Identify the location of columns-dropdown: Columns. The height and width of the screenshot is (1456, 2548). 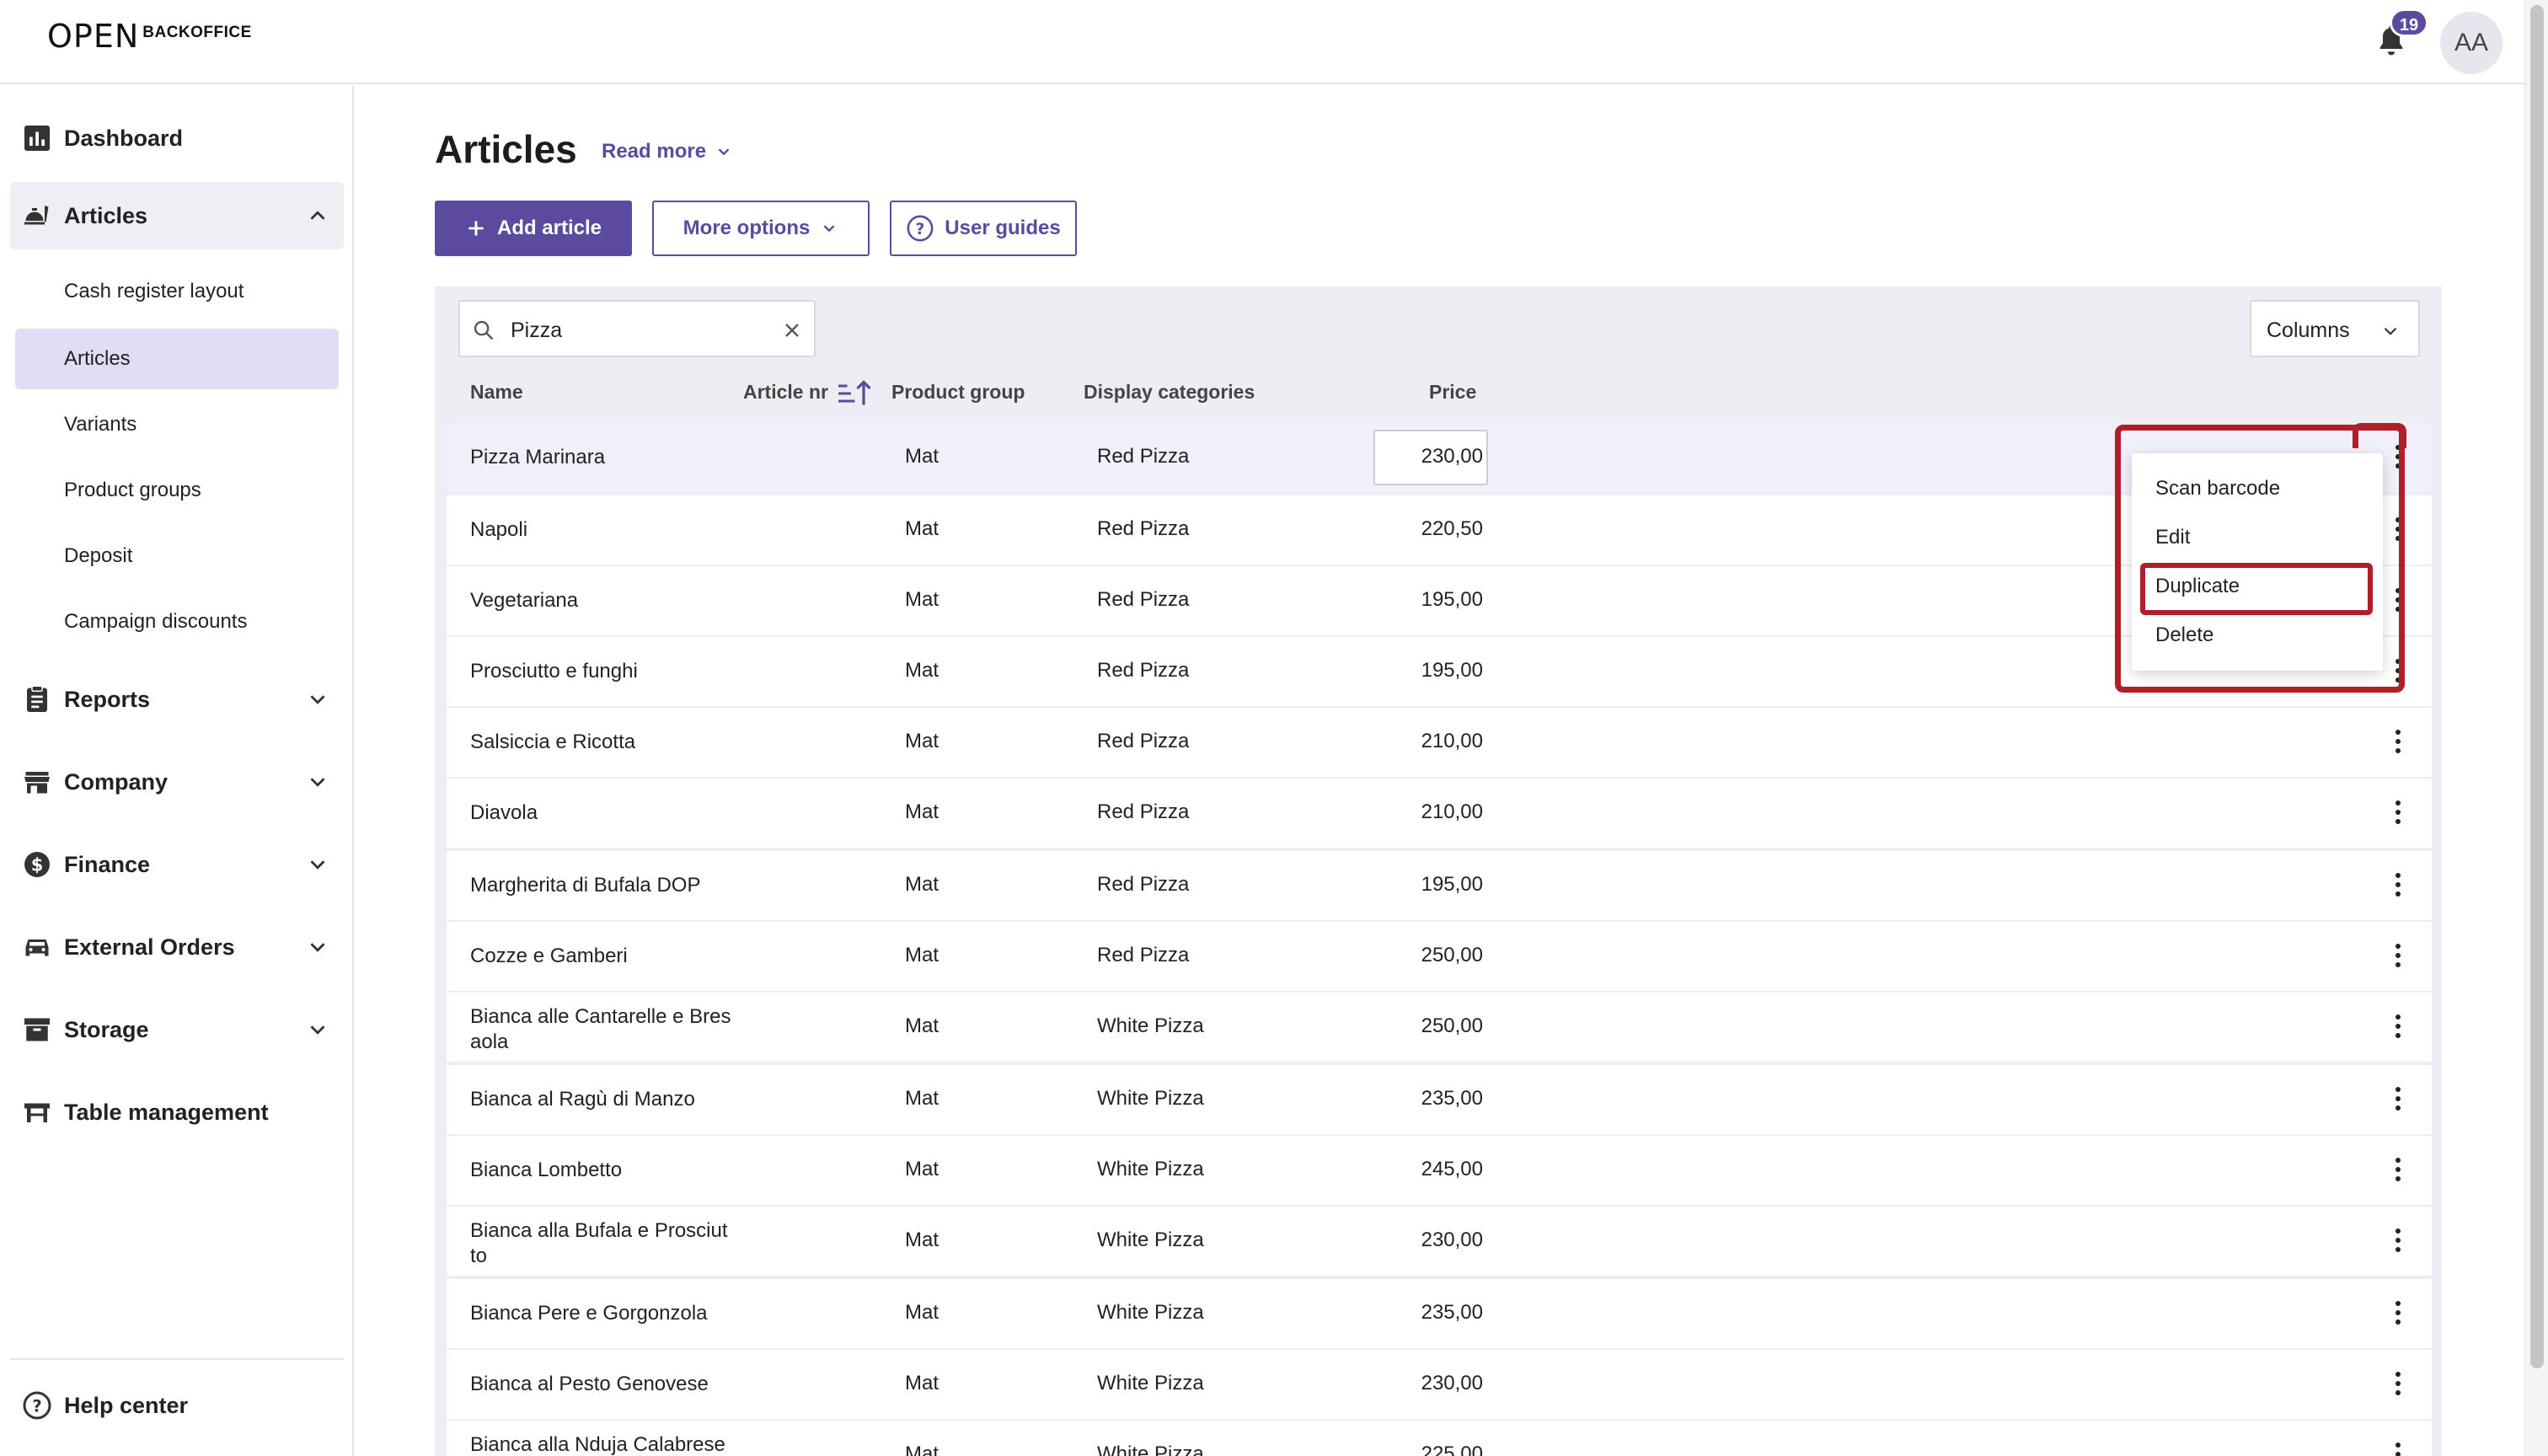
(2335, 328).